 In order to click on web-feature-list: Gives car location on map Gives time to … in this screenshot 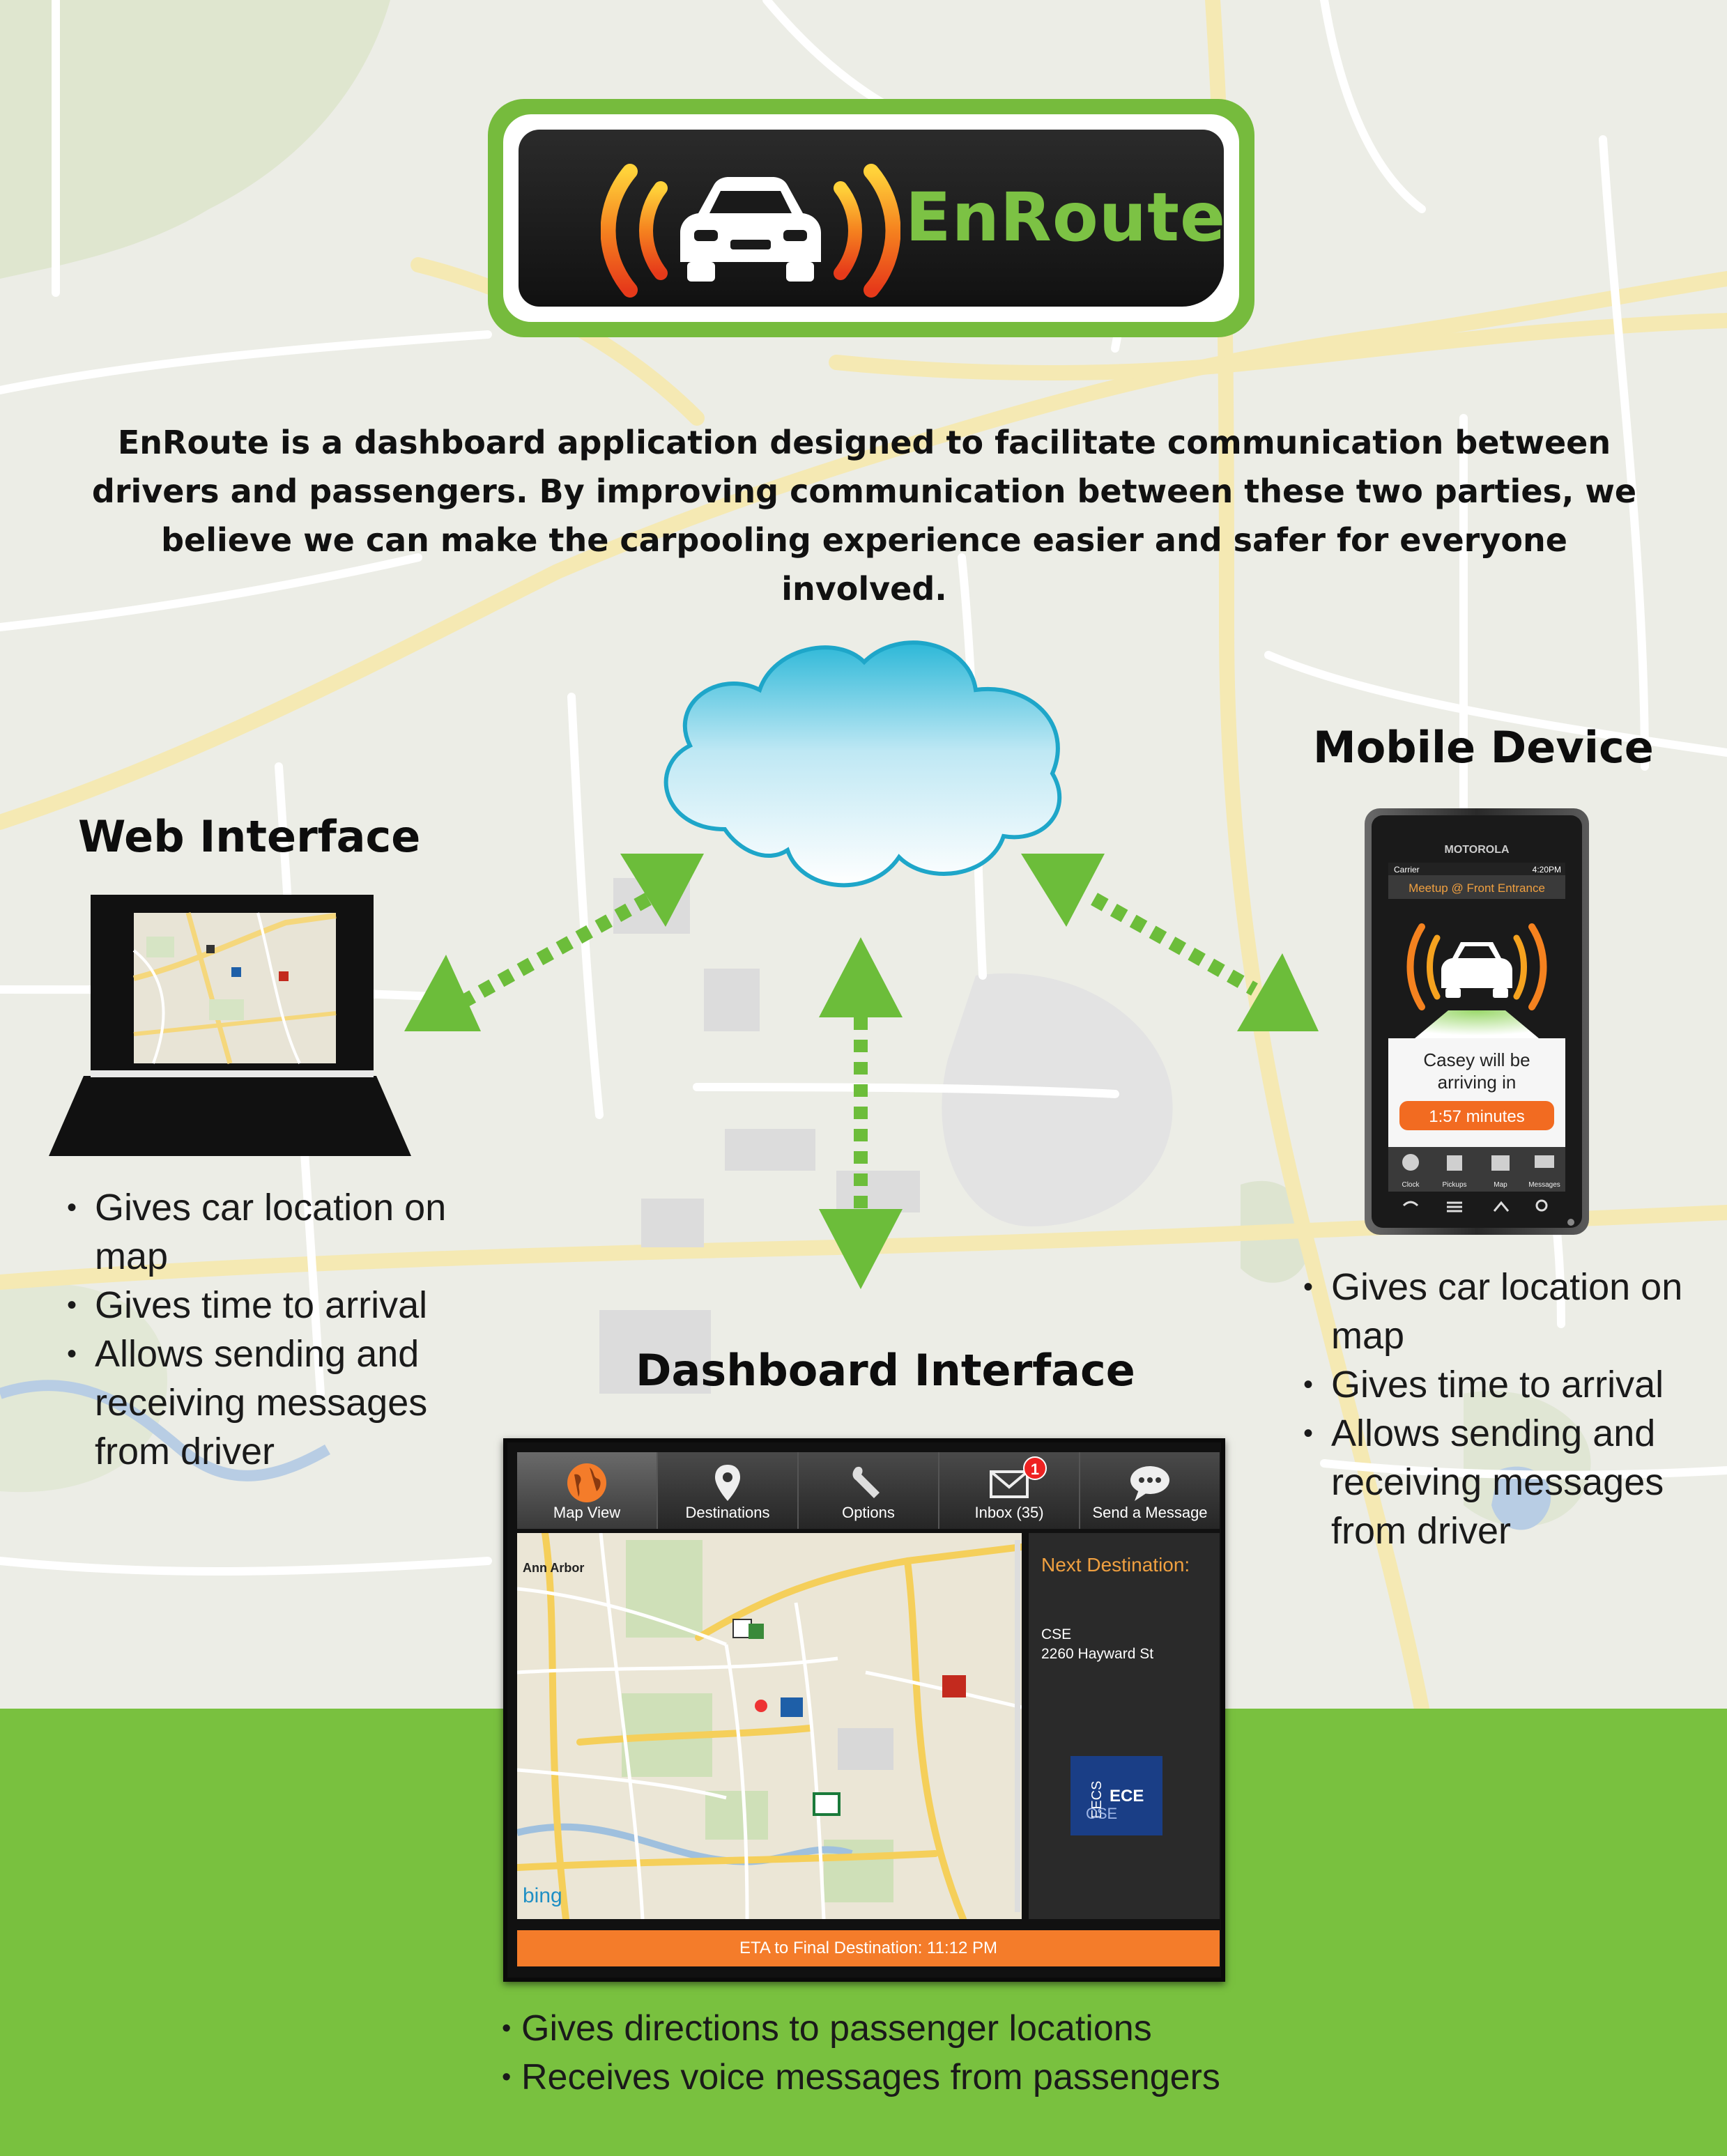, I will do `click(262, 1329)`.